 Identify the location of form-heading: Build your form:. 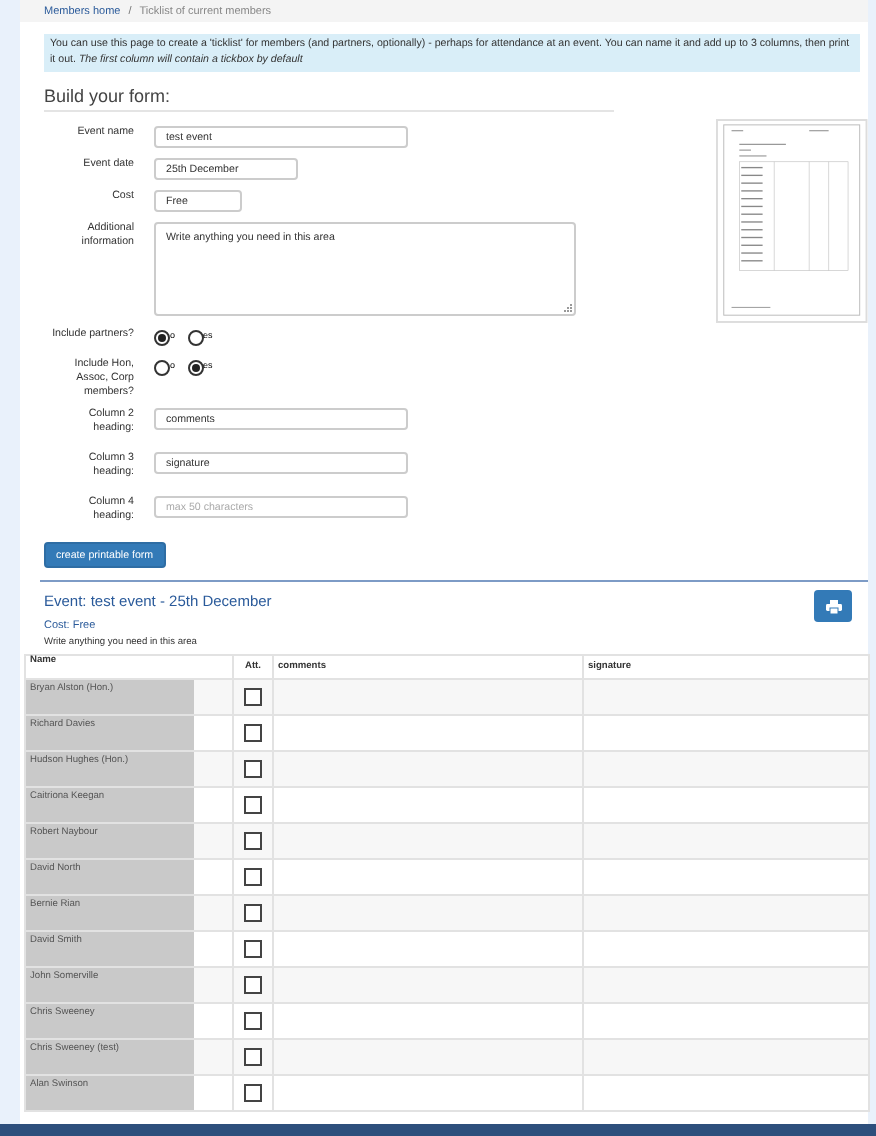
(329, 99).